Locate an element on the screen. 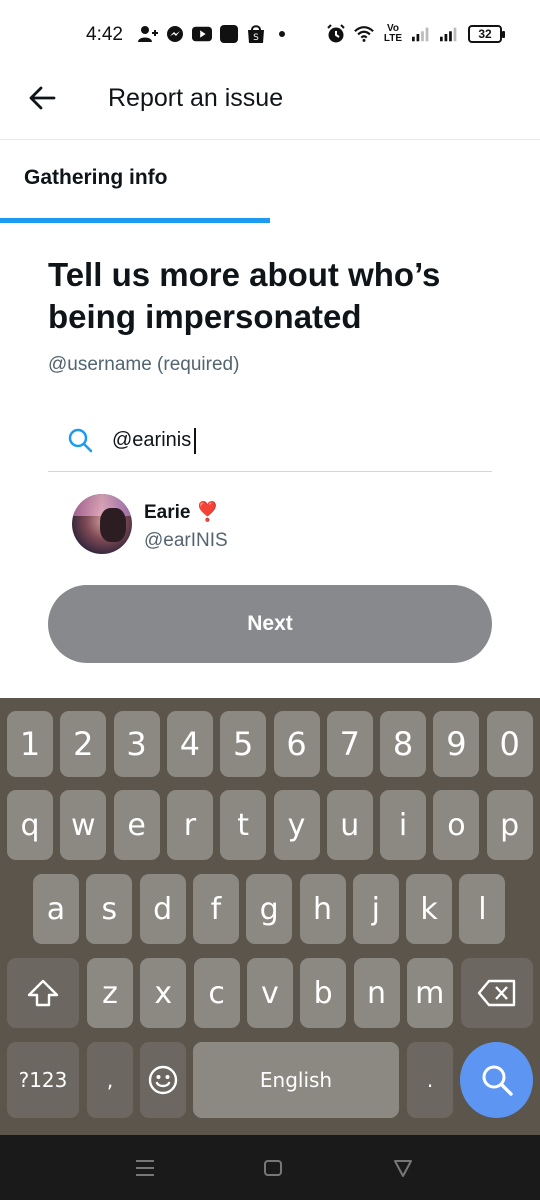  space-key: English is located at coordinates (296, 1080).